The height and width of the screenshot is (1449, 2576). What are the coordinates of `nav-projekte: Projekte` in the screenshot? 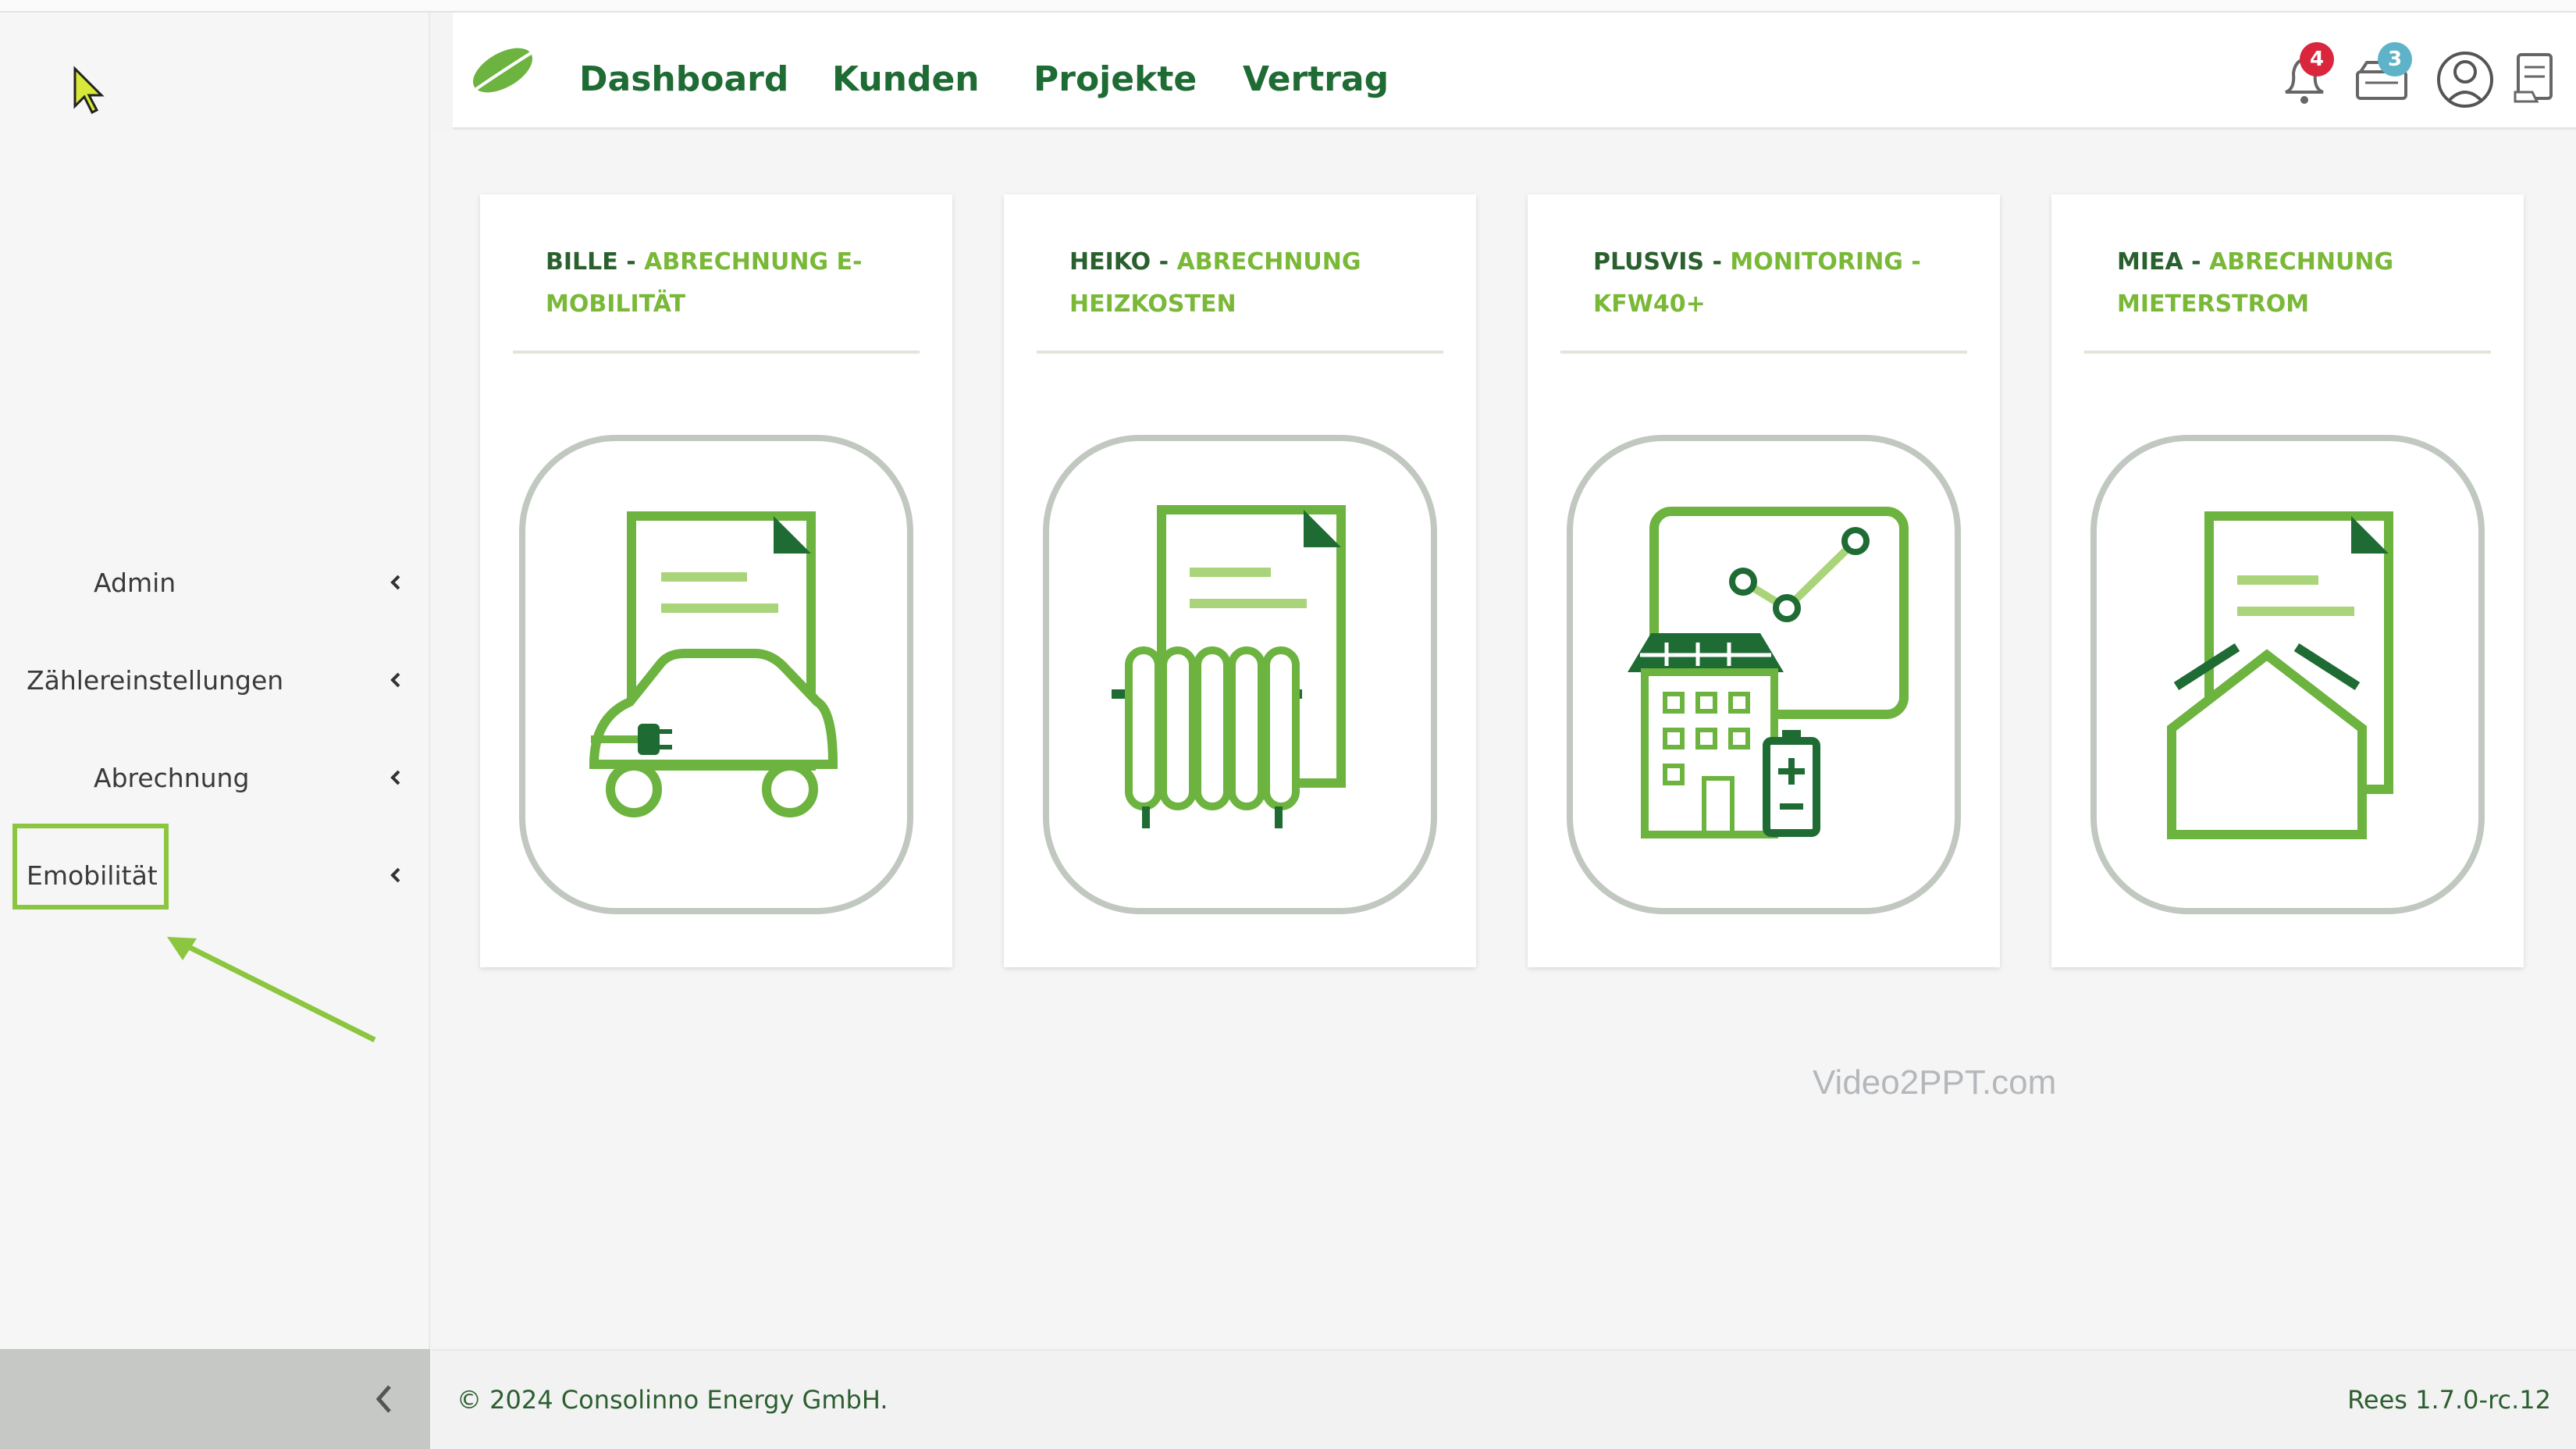 It's located at (1115, 79).